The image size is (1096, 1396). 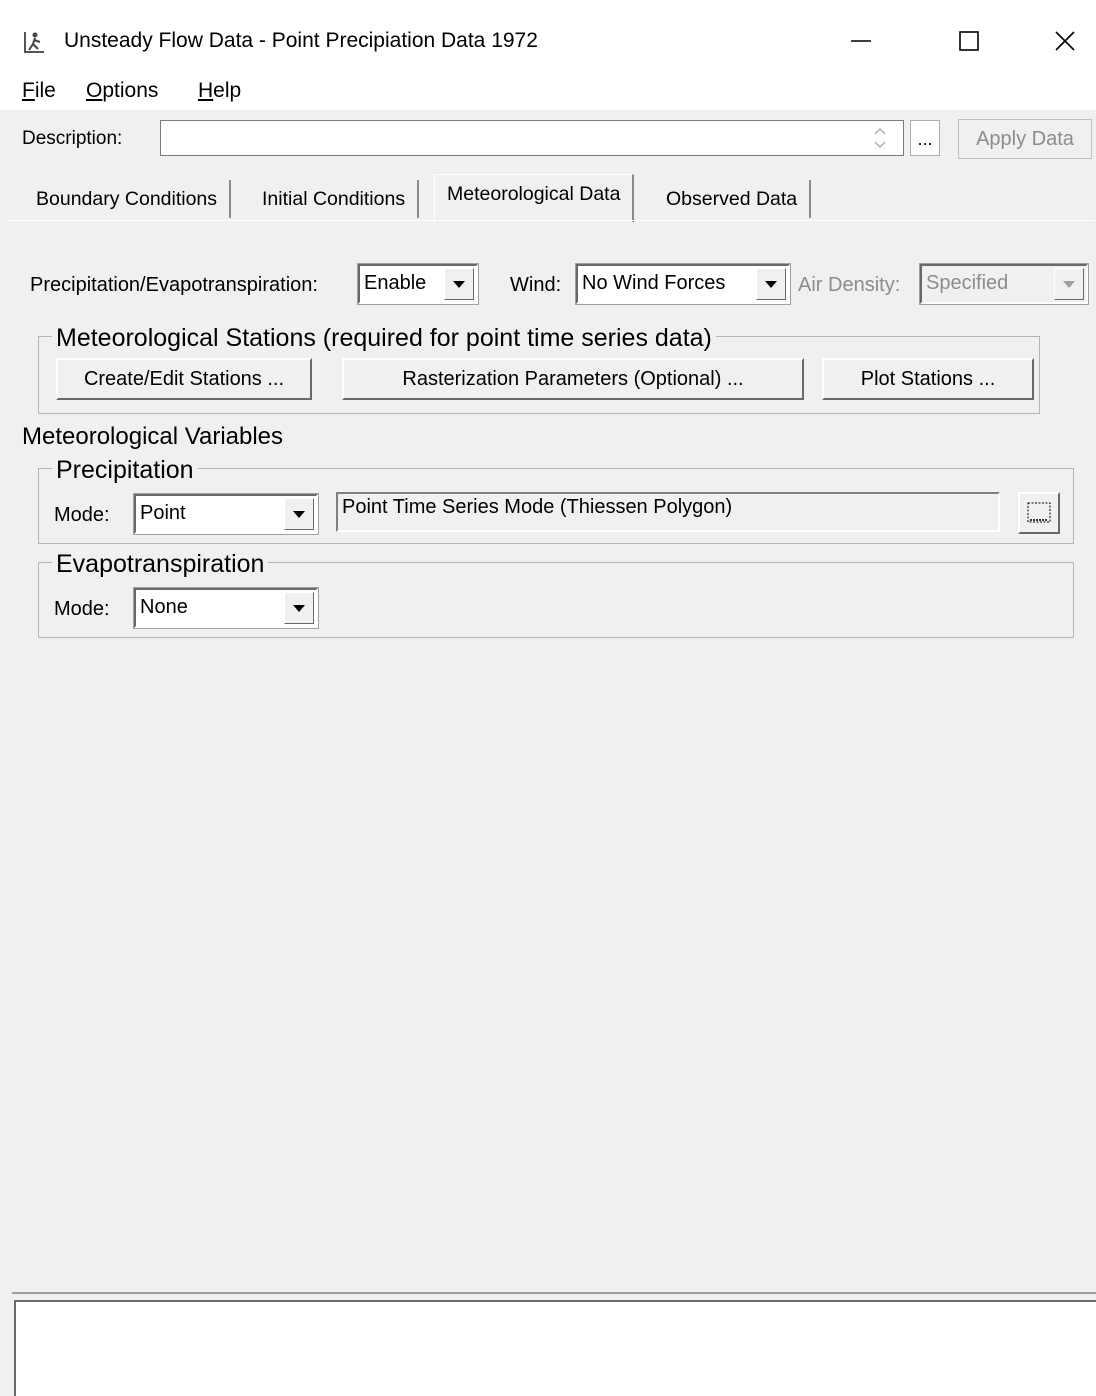 I want to click on description-input, so click(x=532, y=138).